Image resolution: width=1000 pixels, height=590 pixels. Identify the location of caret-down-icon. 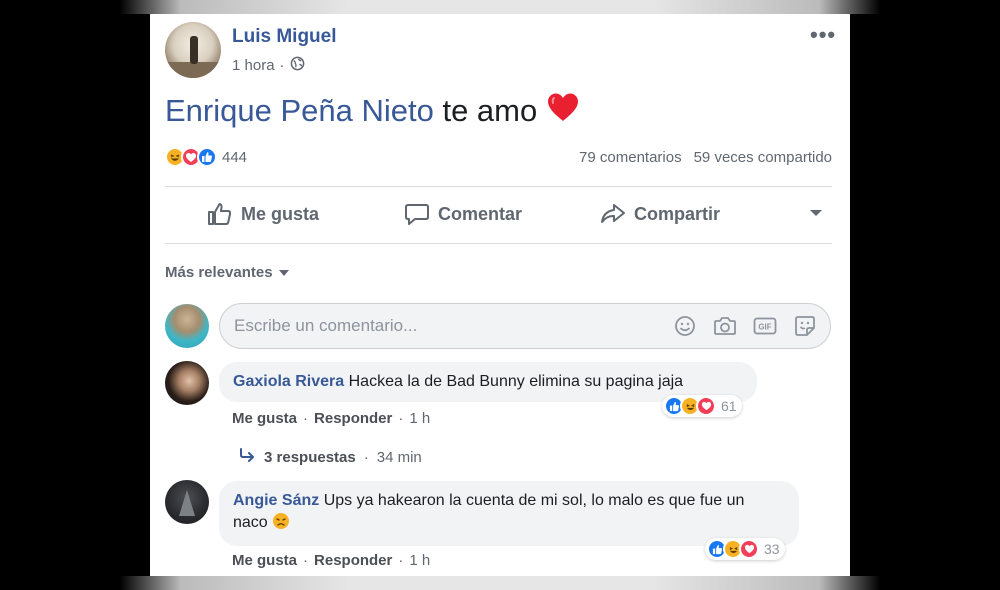
(283, 272).